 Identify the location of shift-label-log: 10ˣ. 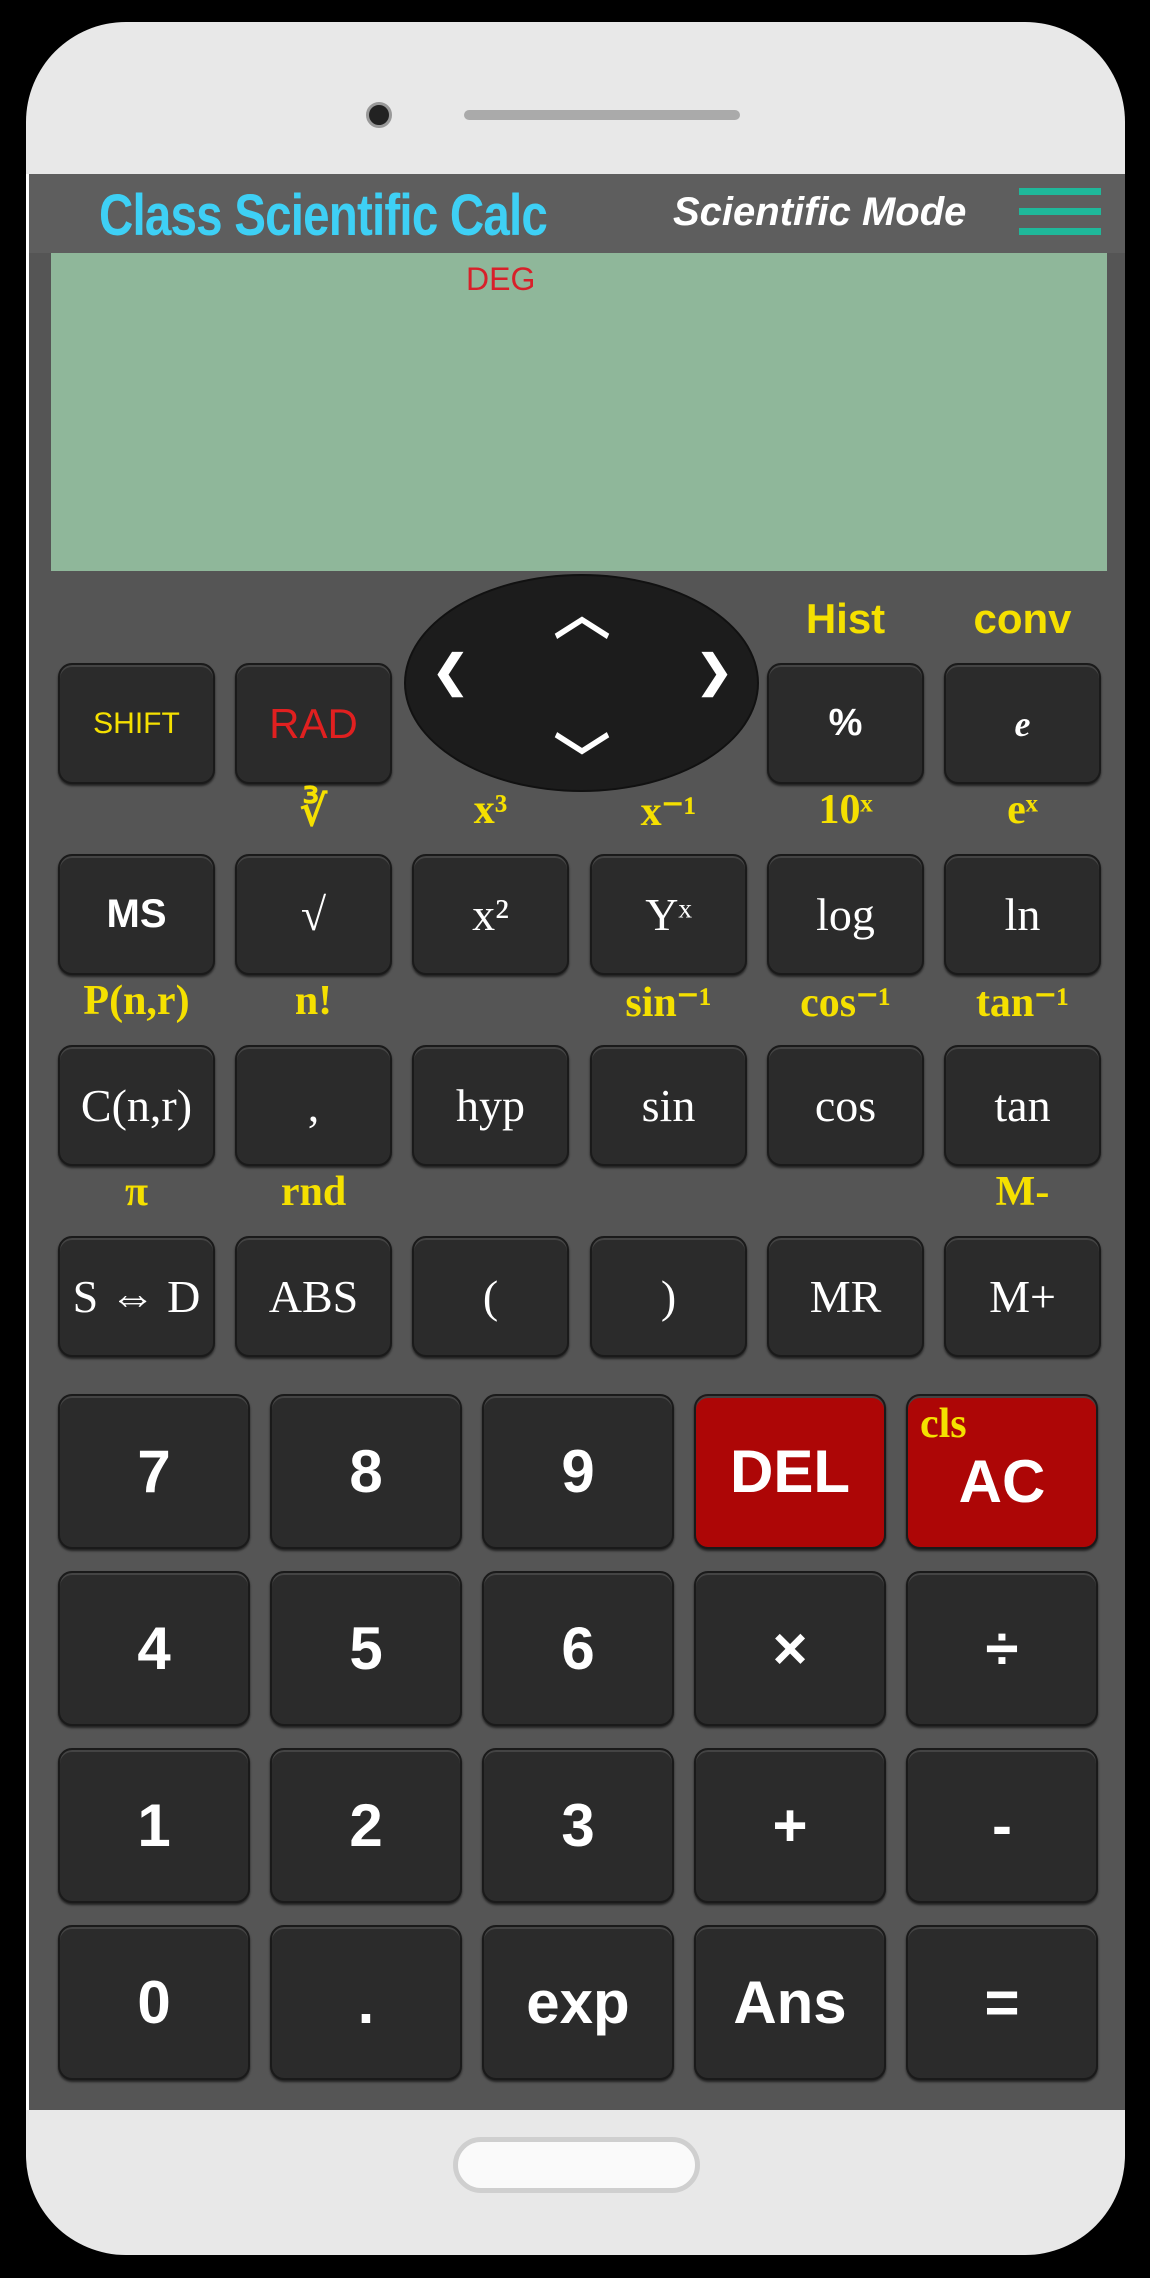
(845, 810).